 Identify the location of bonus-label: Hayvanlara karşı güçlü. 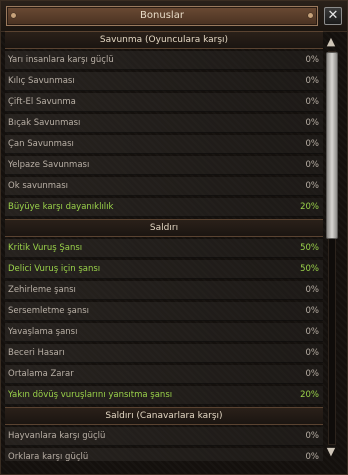
(57, 436).